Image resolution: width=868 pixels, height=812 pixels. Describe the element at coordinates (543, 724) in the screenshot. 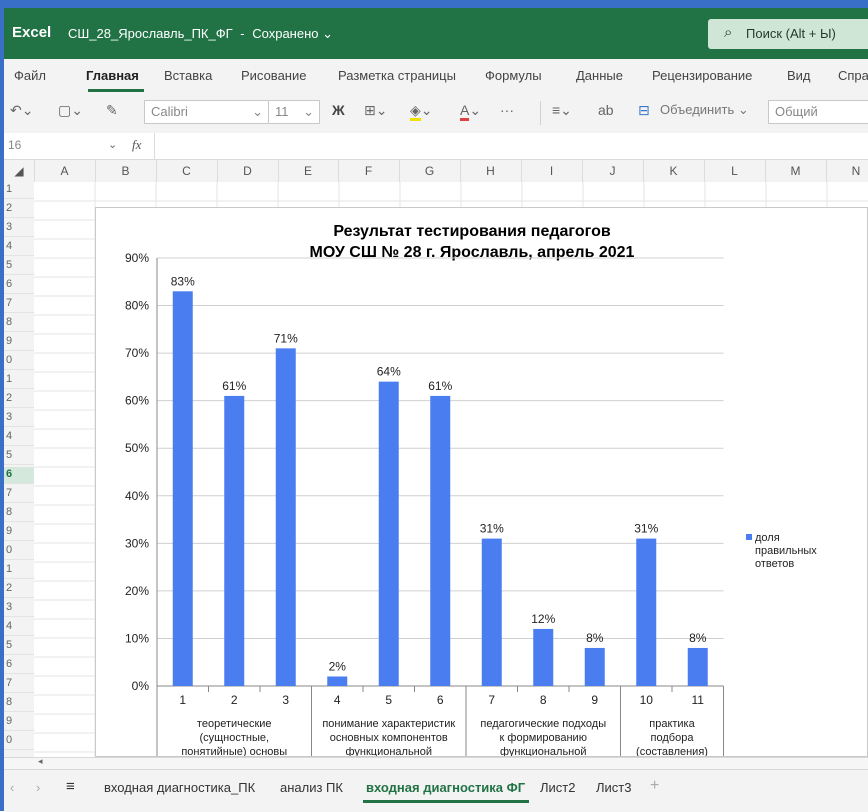

I see `group-label: педагогические подходы` at that location.